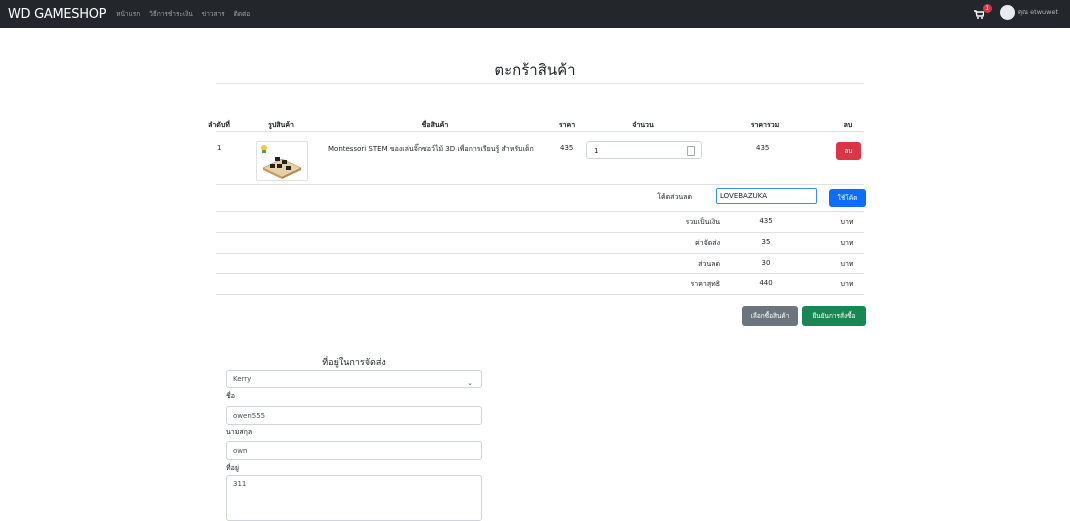 This screenshot has height=521, width=1070. I want to click on nav-contact: ติดต่อ, so click(242, 14).